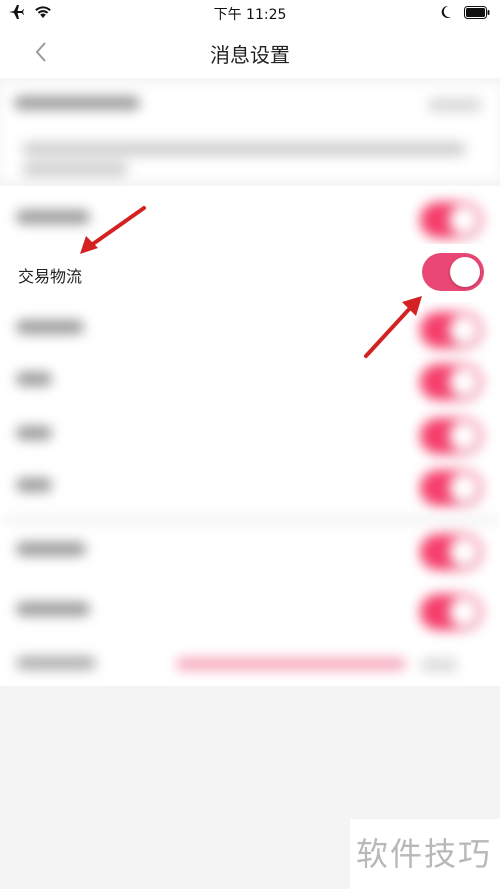 The width and height of the screenshot is (500, 889). I want to click on annotation-arrow-label, so click(113, 230).